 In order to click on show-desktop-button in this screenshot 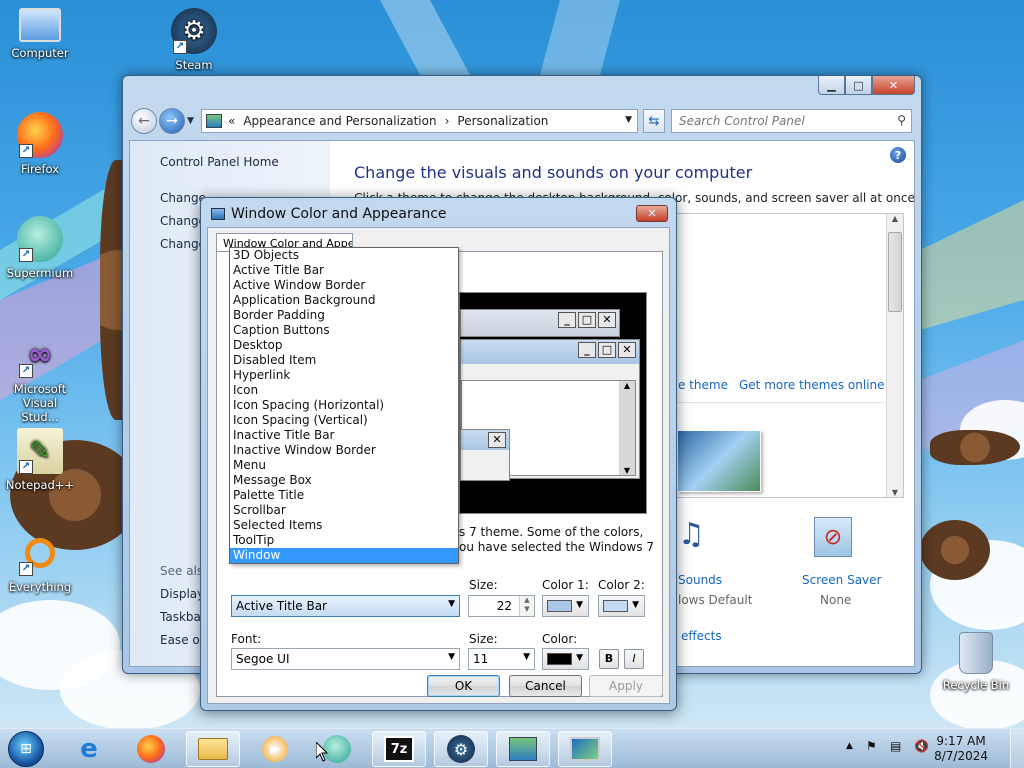, I will do `click(1017, 748)`.